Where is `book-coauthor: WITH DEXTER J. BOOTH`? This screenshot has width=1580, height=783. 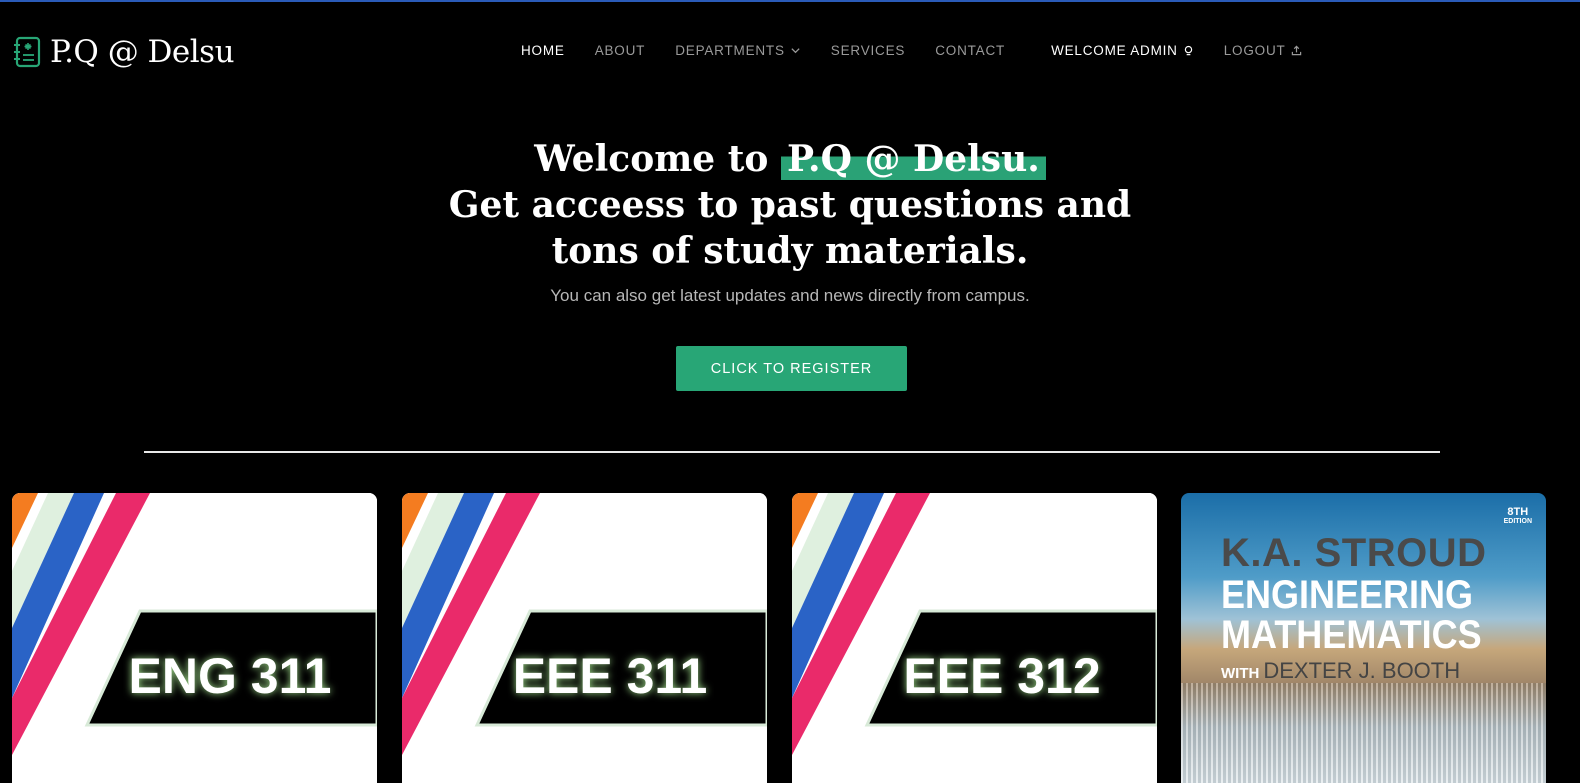 book-coauthor: WITH DEXTER J. BOOTH is located at coordinates (1340, 671).